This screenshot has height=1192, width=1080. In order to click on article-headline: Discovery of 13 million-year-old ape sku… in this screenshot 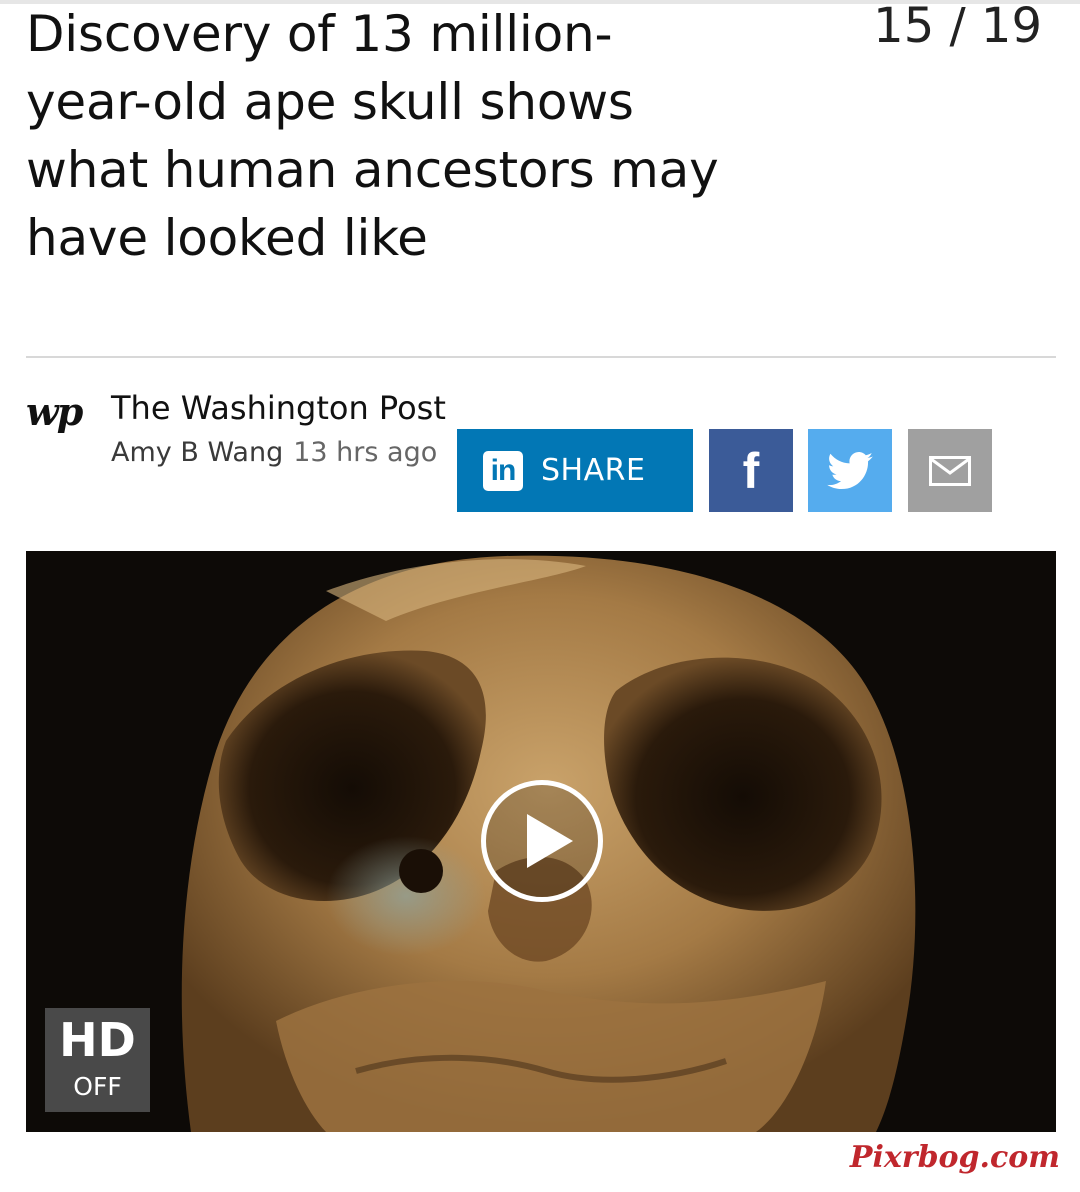, I will do `click(372, 136)`.